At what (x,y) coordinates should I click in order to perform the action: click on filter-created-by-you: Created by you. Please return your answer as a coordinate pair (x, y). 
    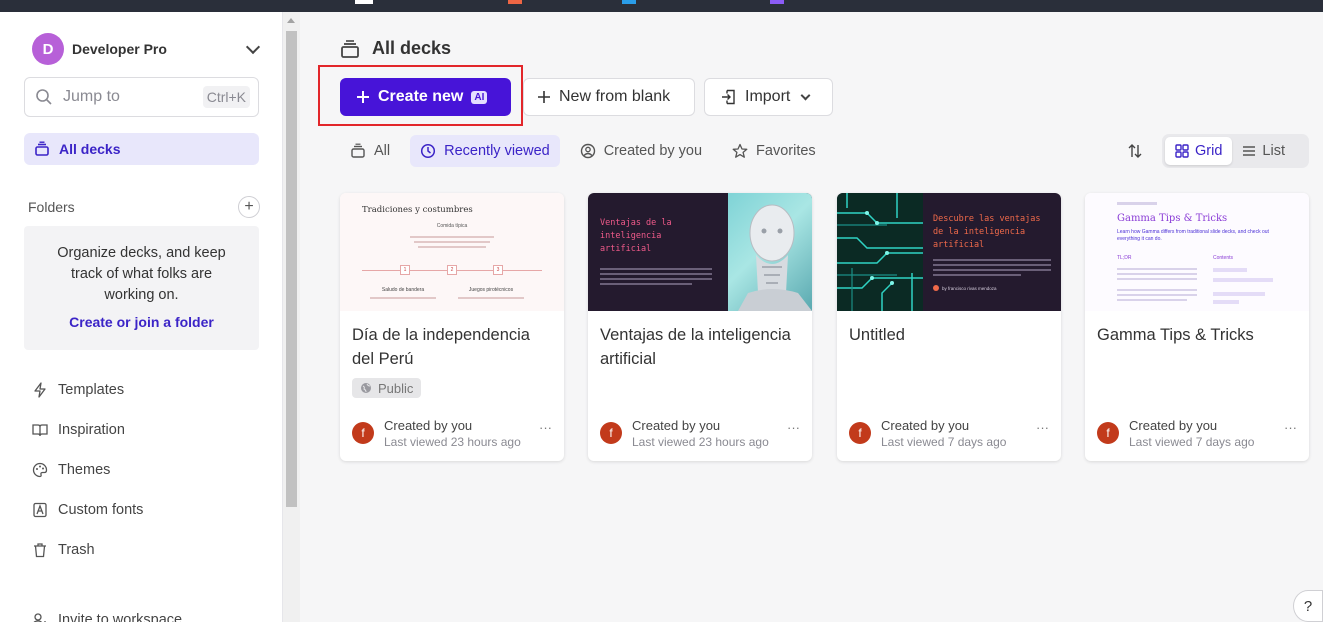
    Looking at the image, I should click on (641, 151).